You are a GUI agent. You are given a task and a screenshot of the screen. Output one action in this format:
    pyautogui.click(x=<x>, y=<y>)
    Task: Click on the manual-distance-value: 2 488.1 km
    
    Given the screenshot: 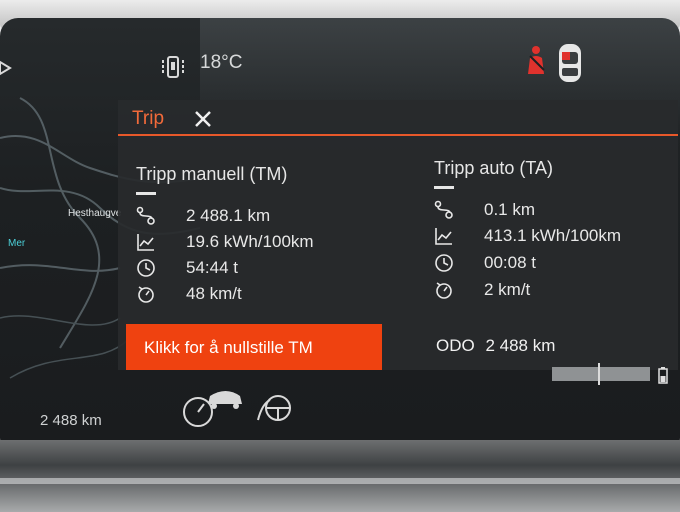 What is the action you would take?
    pyautogui.click(x=228, y=215)
    